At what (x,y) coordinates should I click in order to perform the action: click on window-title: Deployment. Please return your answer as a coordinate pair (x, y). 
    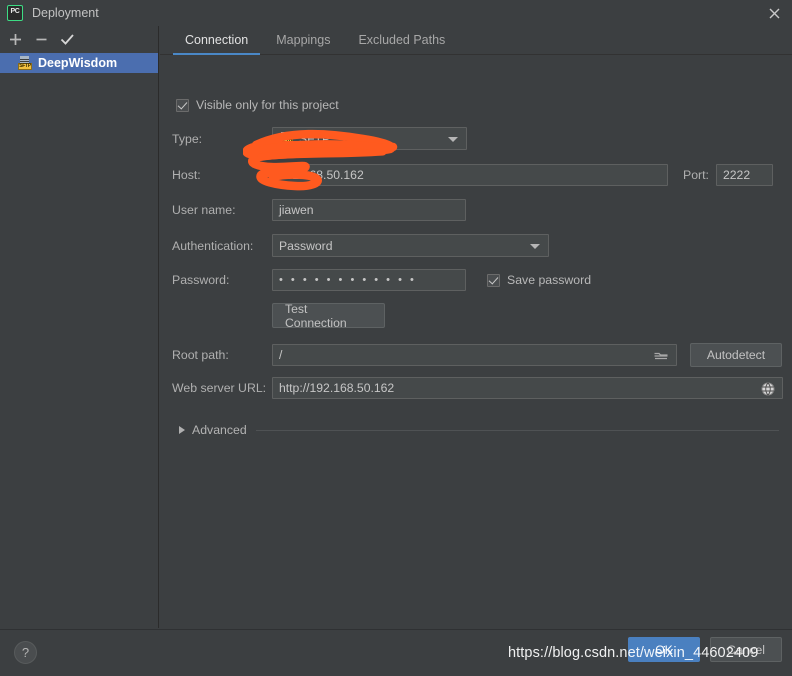
    Looking at the image, I should click on (65, 13).